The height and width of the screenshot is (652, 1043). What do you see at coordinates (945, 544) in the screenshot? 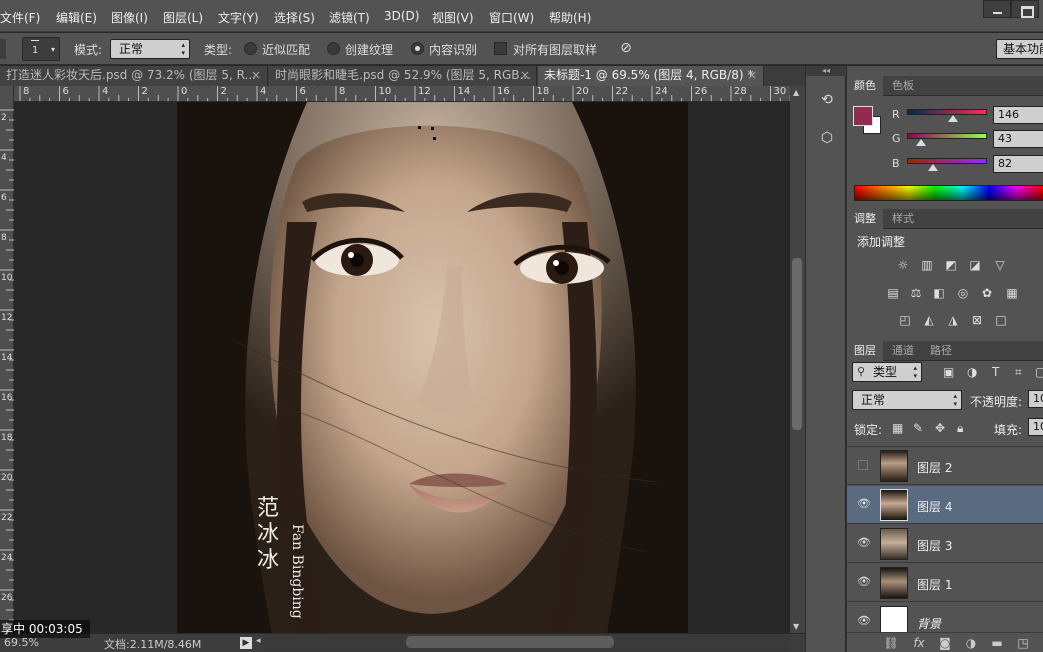
I see `layer-row: 👁︎ 图层 3` at bounding box center [945, 544].